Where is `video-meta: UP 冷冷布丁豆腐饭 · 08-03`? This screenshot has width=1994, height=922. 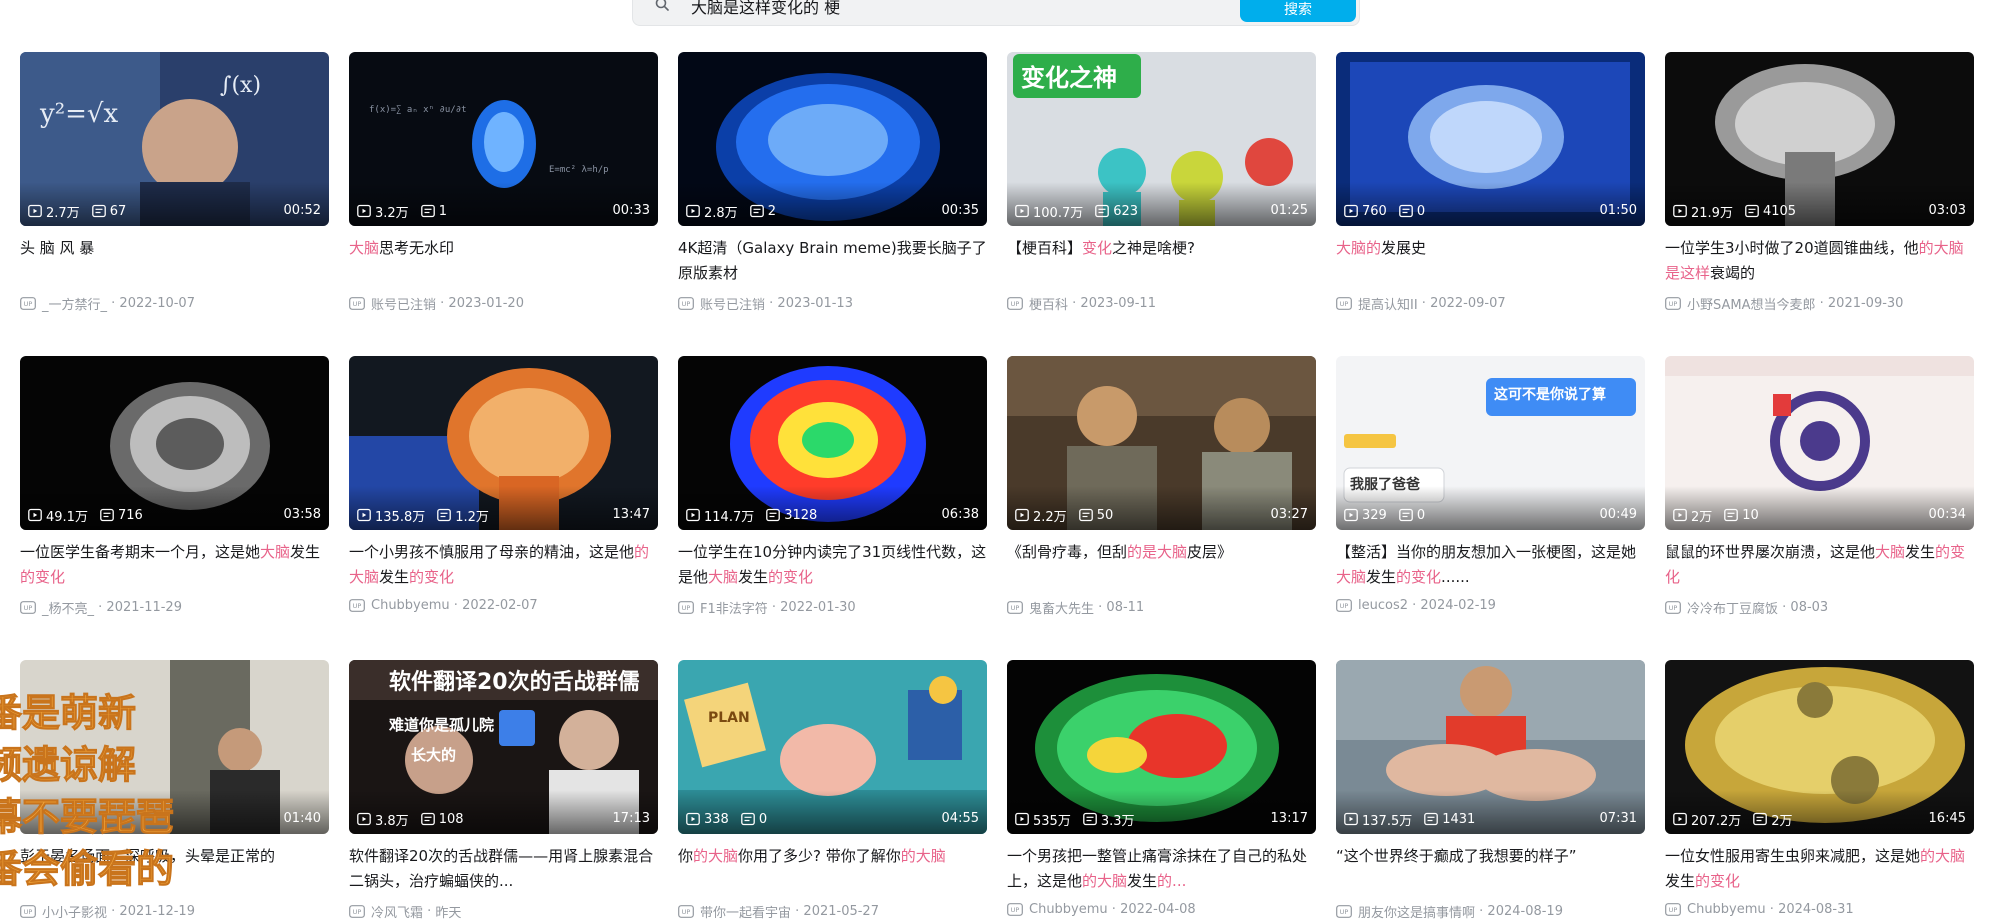 video-meta: UP 冷冷布丁豆腐饭 · 08-03 is located at coordinates (1819, 607).